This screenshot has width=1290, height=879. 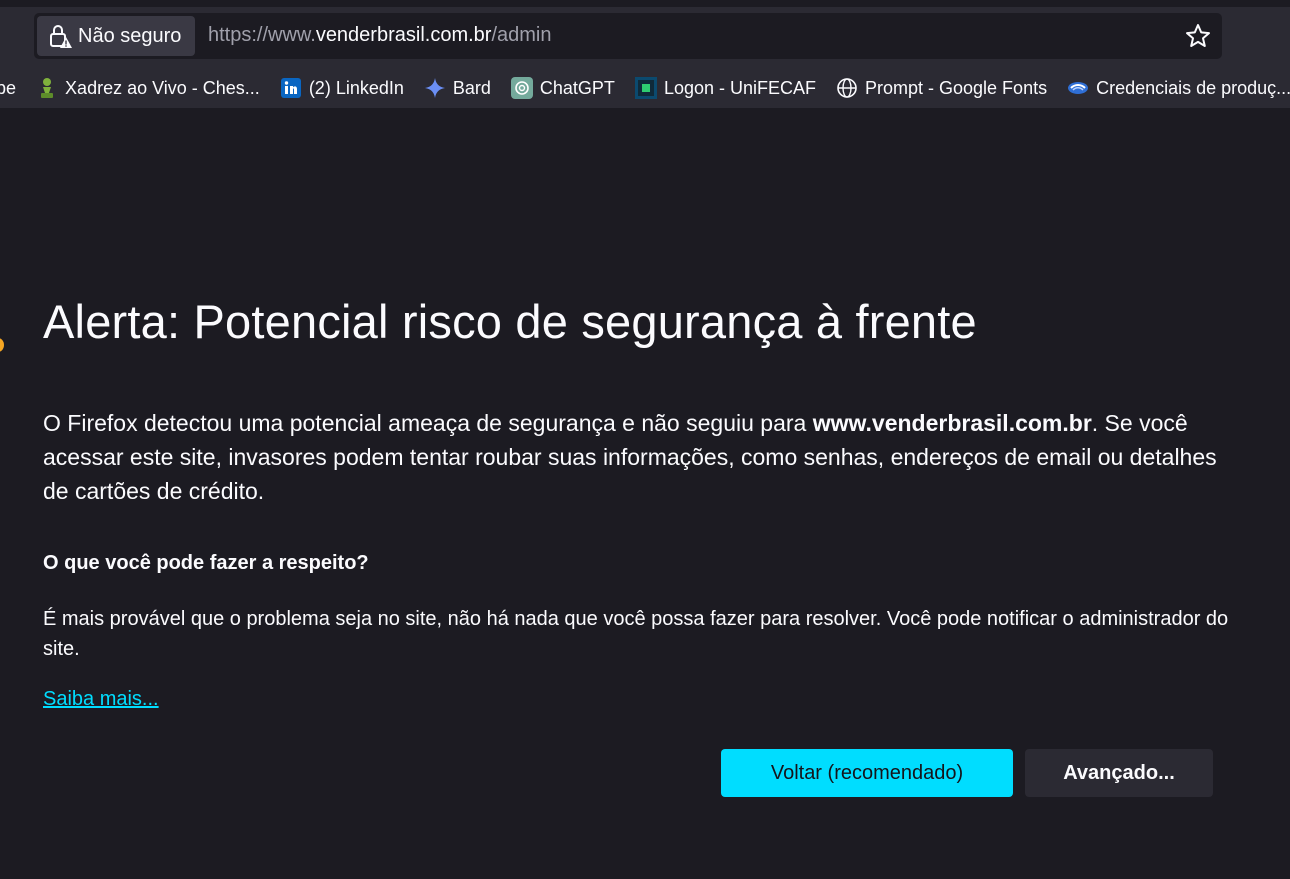 I want to click on linkedin-icon, so click(x=291, y=88).